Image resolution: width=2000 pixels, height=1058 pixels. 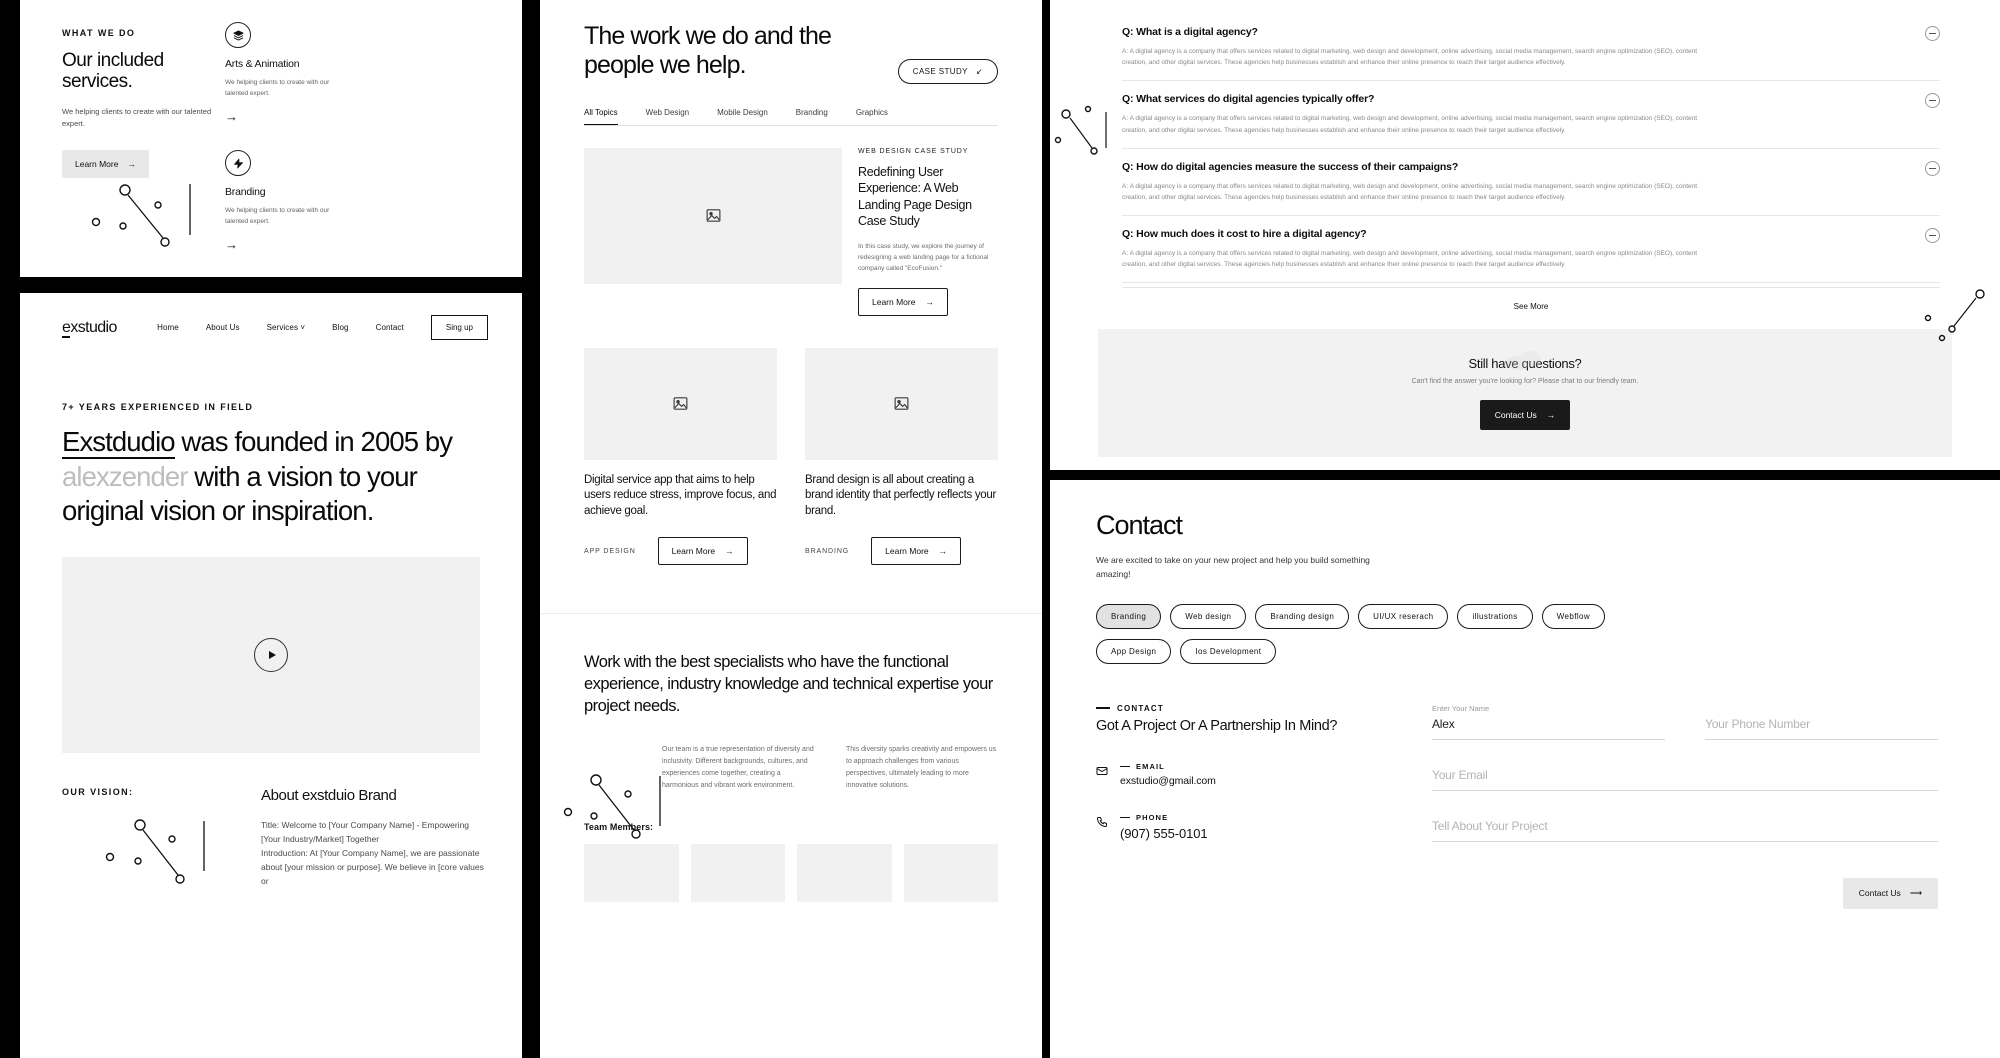 What do you see at coordinates (1228, 651) in the screenshot?
I see `tag-ios-development: Ios Development` at bounding box center [1228, 651].